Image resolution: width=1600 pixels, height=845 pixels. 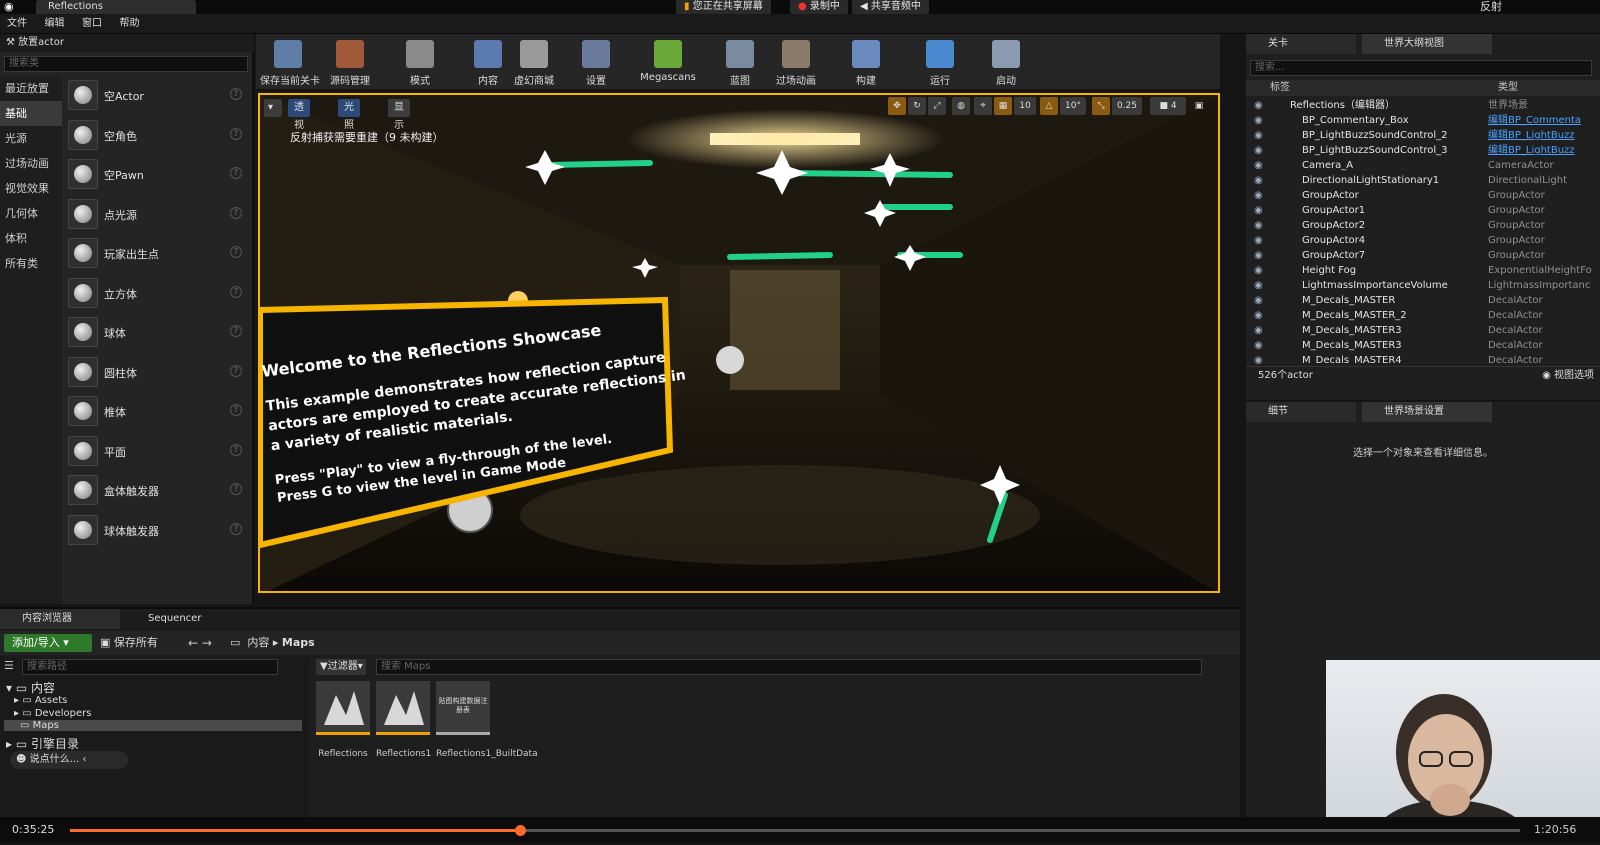 I want to click on category-all-classes: 所有类, so click(x=31, y=263).